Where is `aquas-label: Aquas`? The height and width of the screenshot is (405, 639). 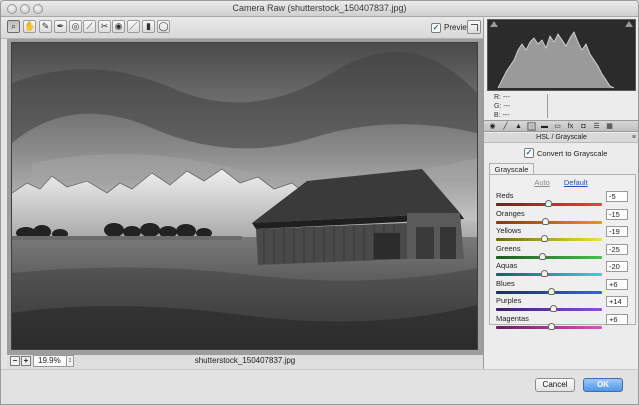 aquas-label: Aquas is located at coordinates (507, 265).